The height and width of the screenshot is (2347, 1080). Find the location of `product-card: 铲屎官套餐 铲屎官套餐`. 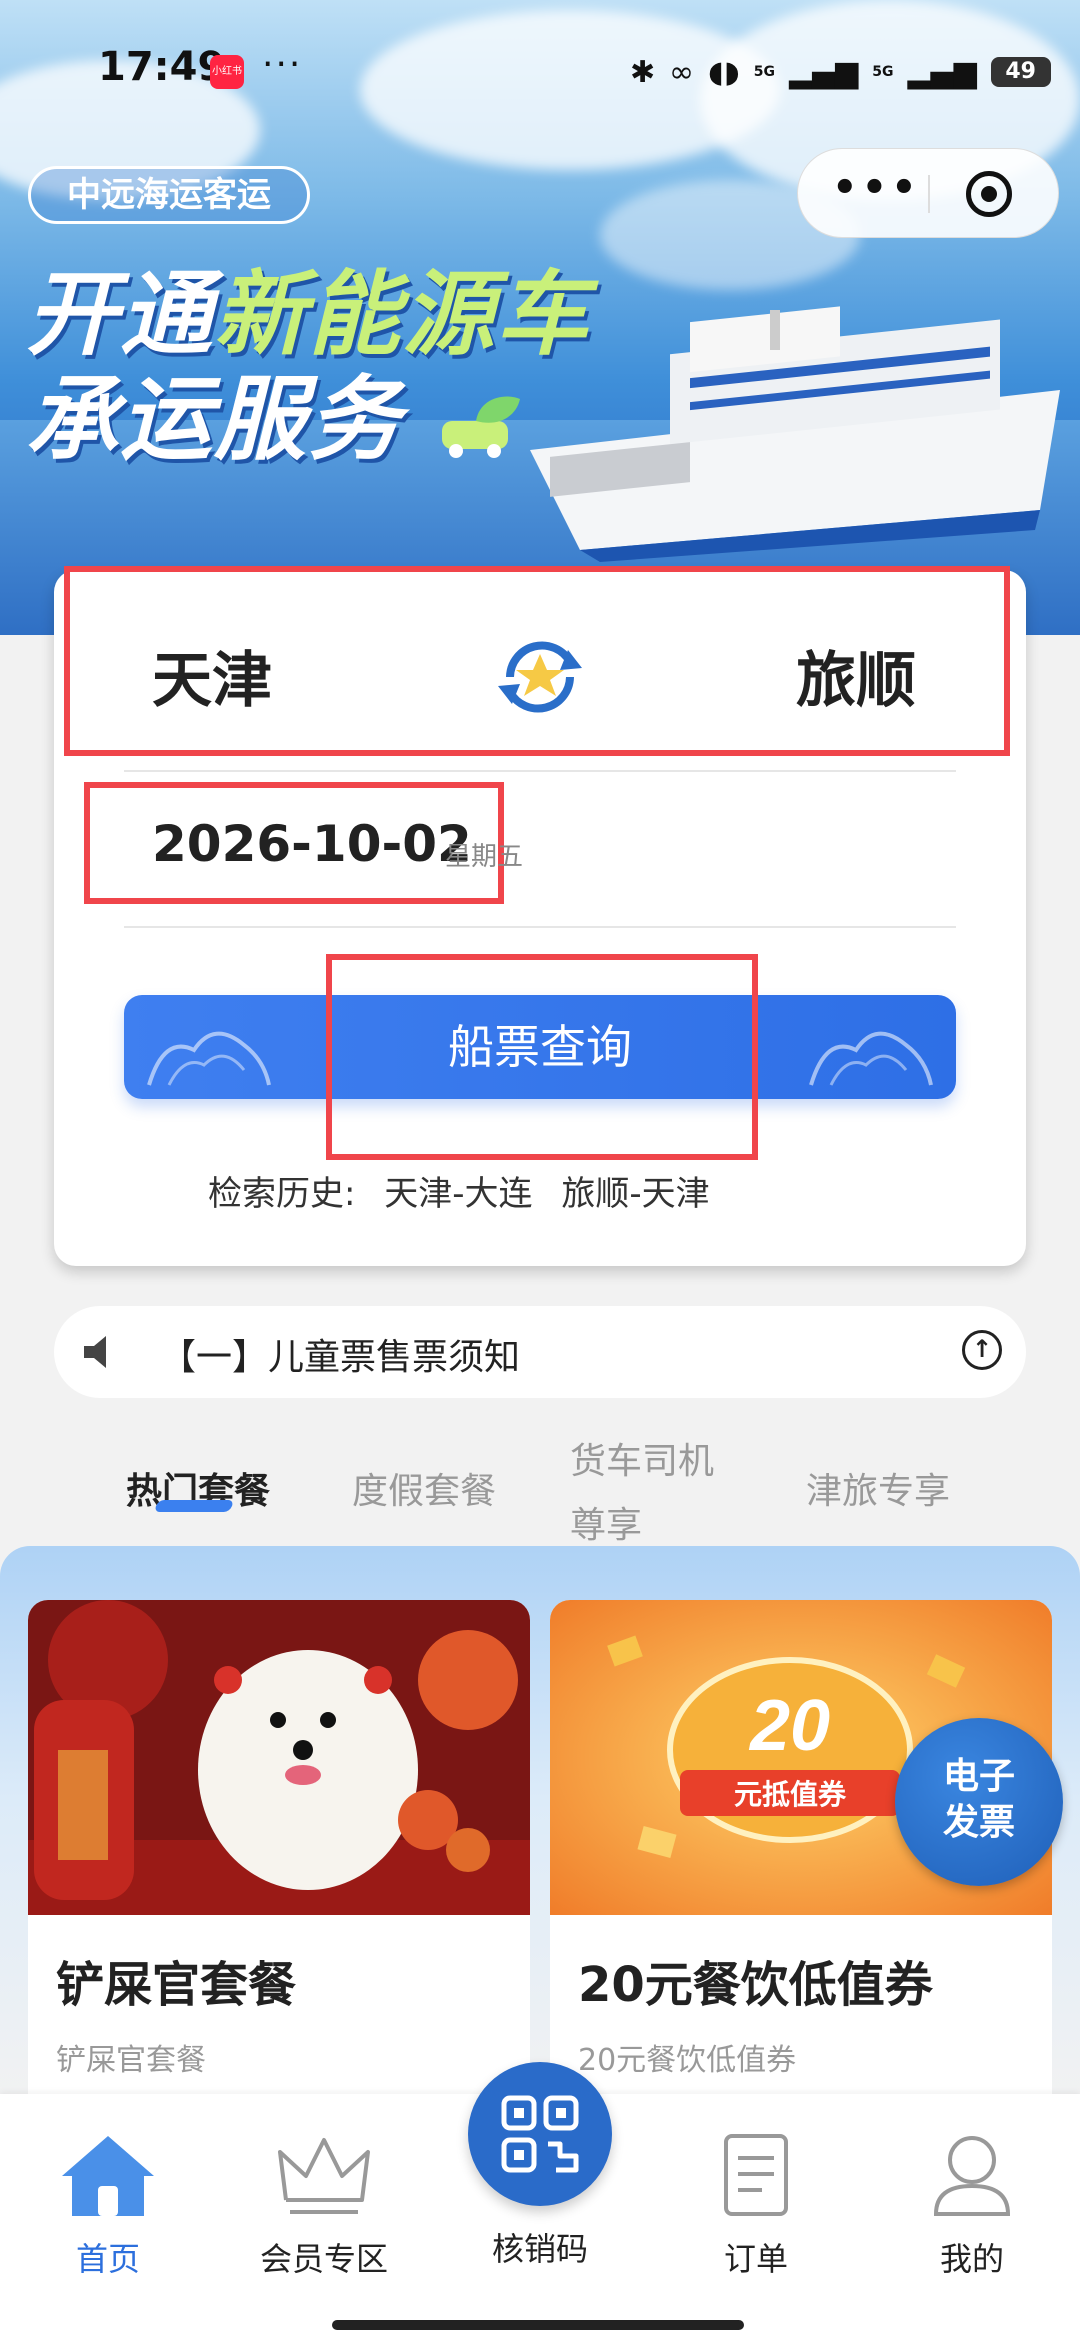

product-card: 铲屎官套餐 铲屎官套餐 is located at coordinates (279, 1860).